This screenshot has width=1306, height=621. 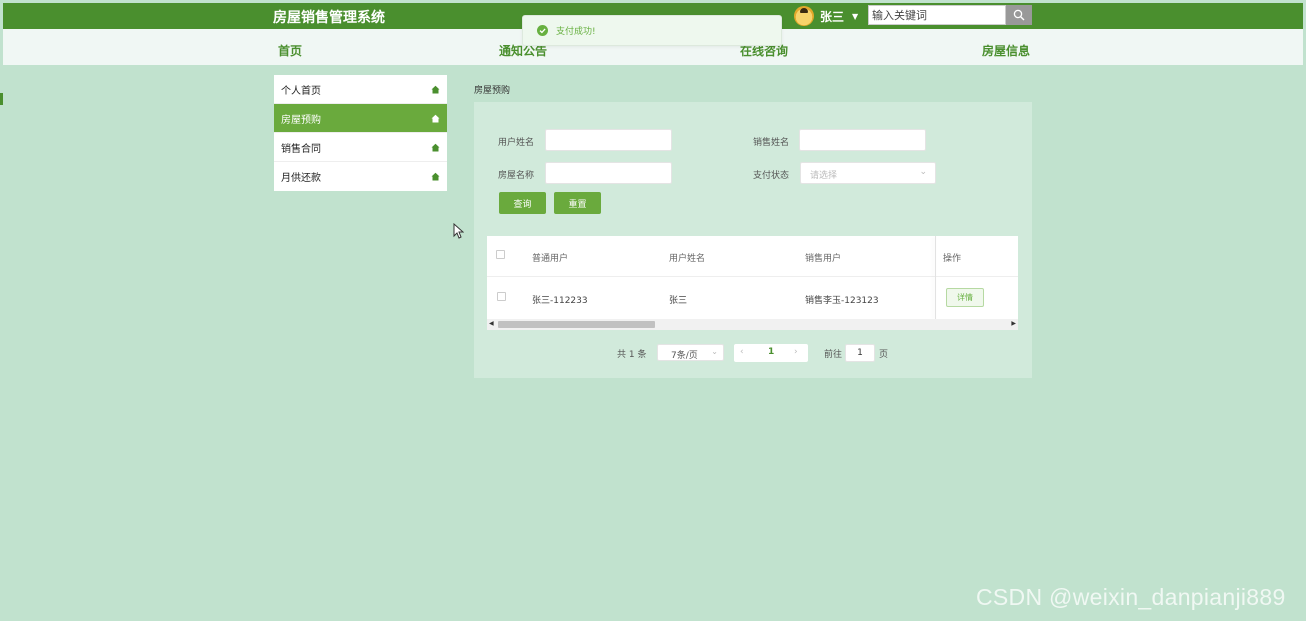 I want to click on pay-status-select: 请选择 ⌄, so click(x=868, y=173).